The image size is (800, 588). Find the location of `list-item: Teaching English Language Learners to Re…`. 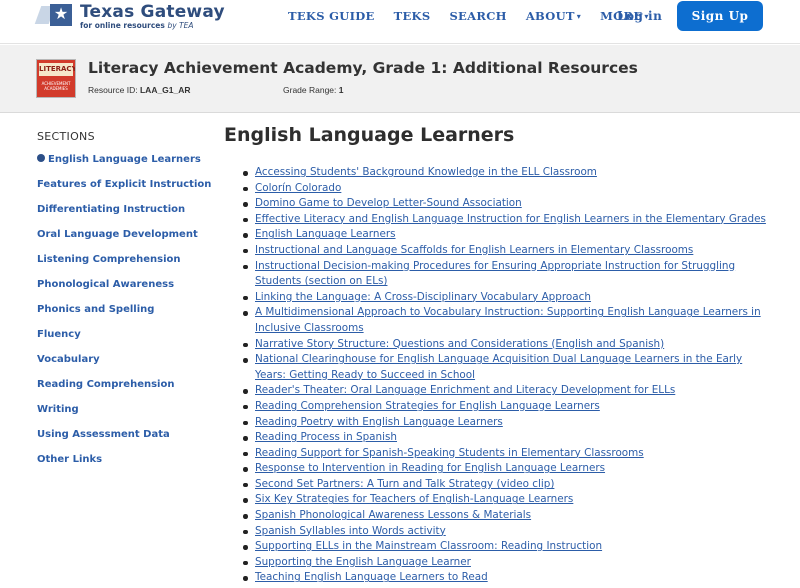

list-item: Teaching English Language Learners to Re… is located at coordinates (506, 578).